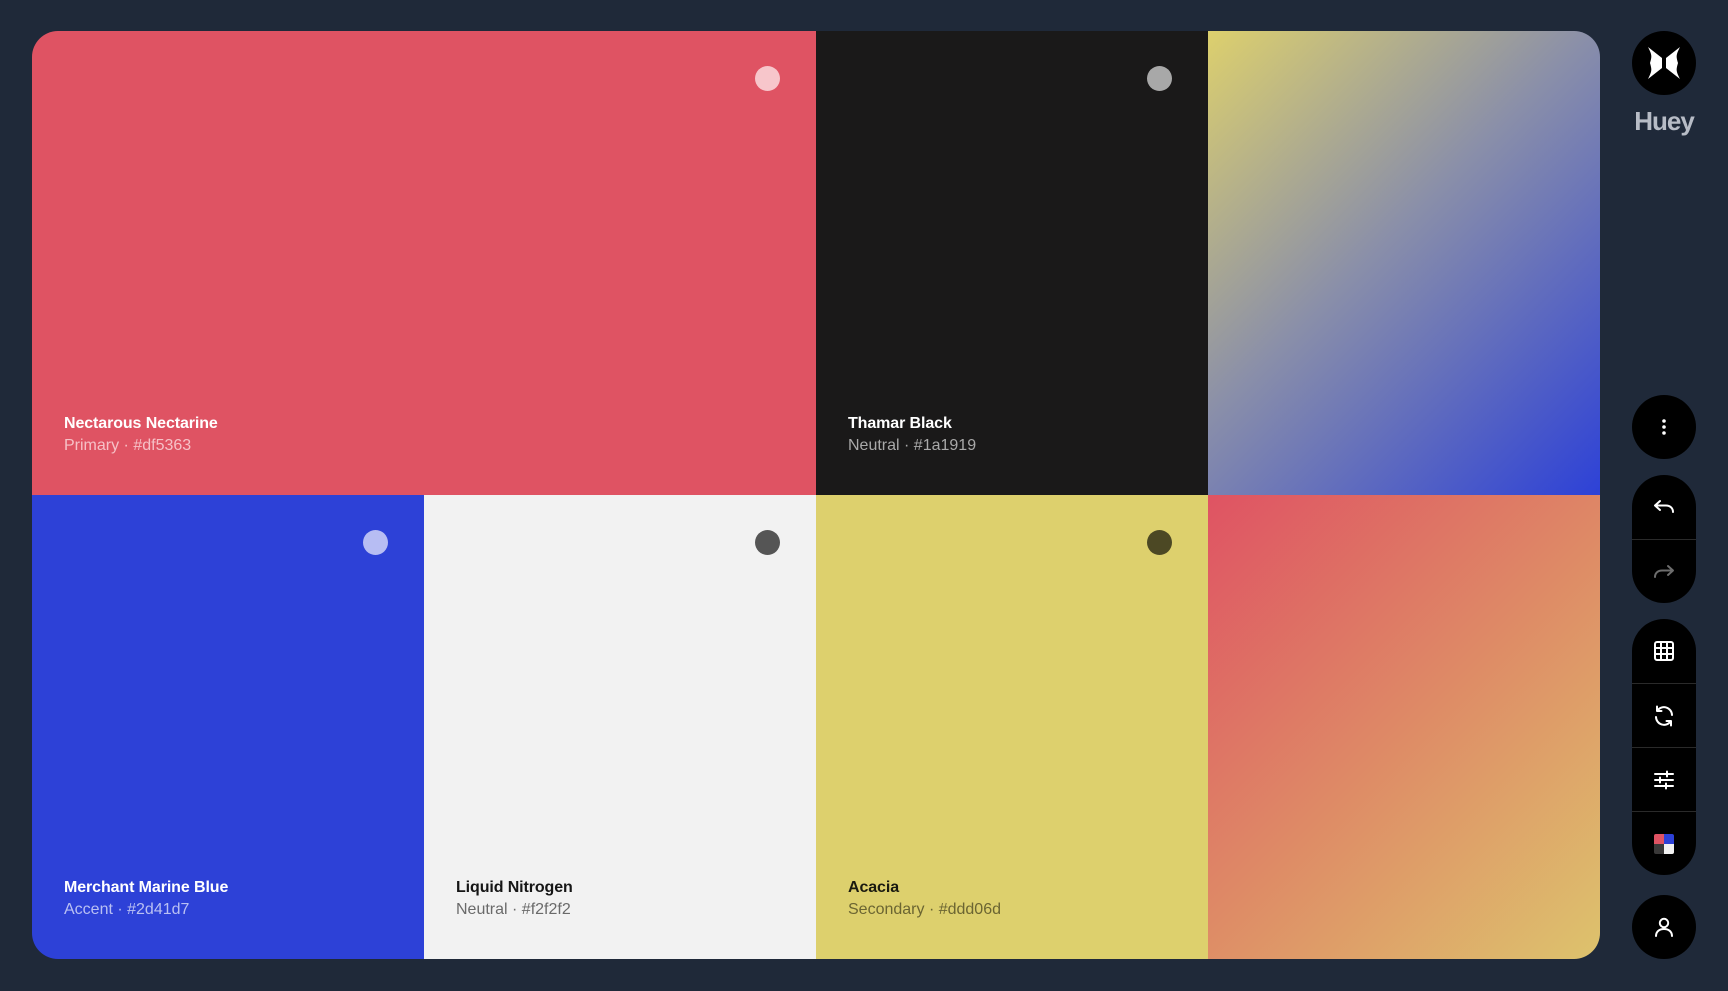  I want to click on gradient-preview-red-yellow, so click(1404, 727).